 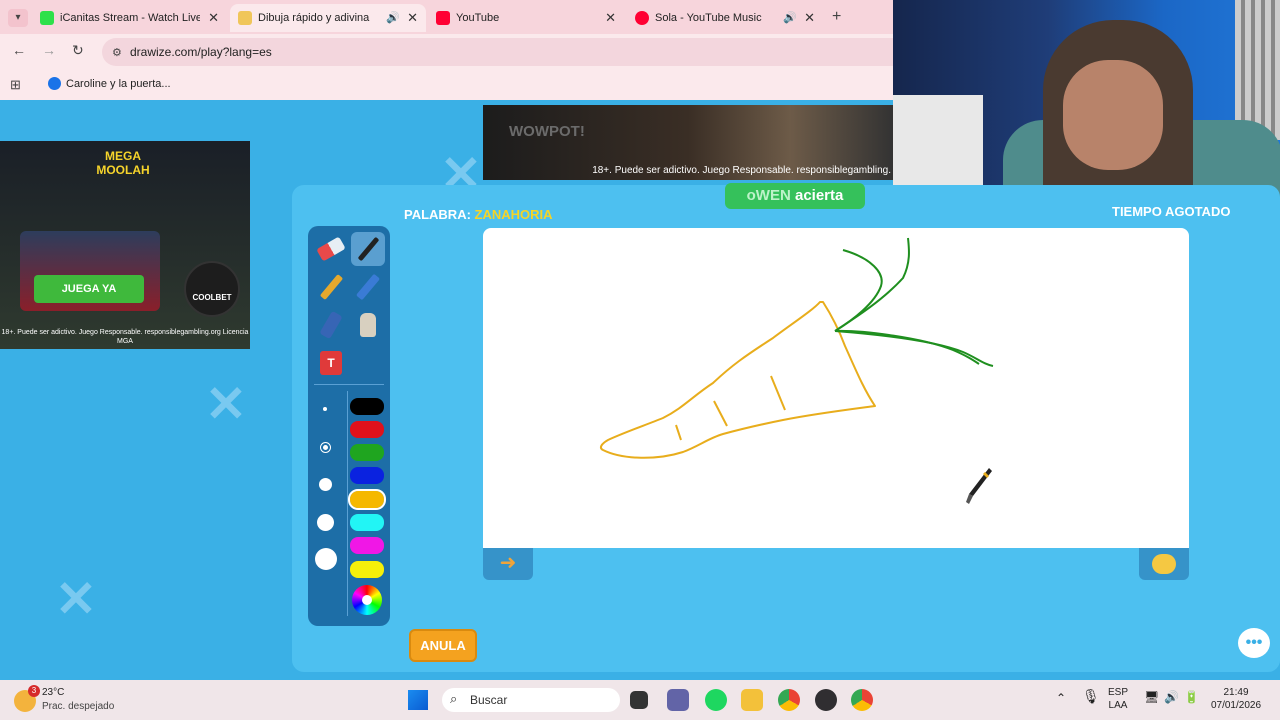 I want to click on carrot-drawing, so click(x=796, y=348).